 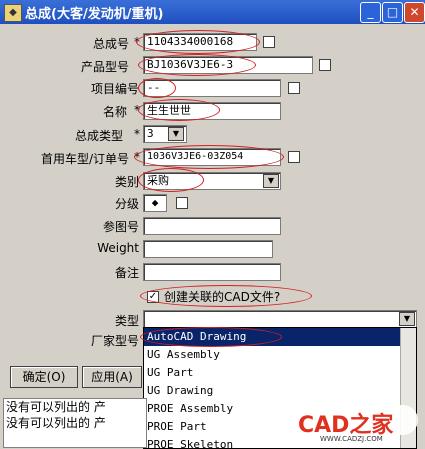 I want to click on list-item: UG Assembly, so click(x=280, y=355).